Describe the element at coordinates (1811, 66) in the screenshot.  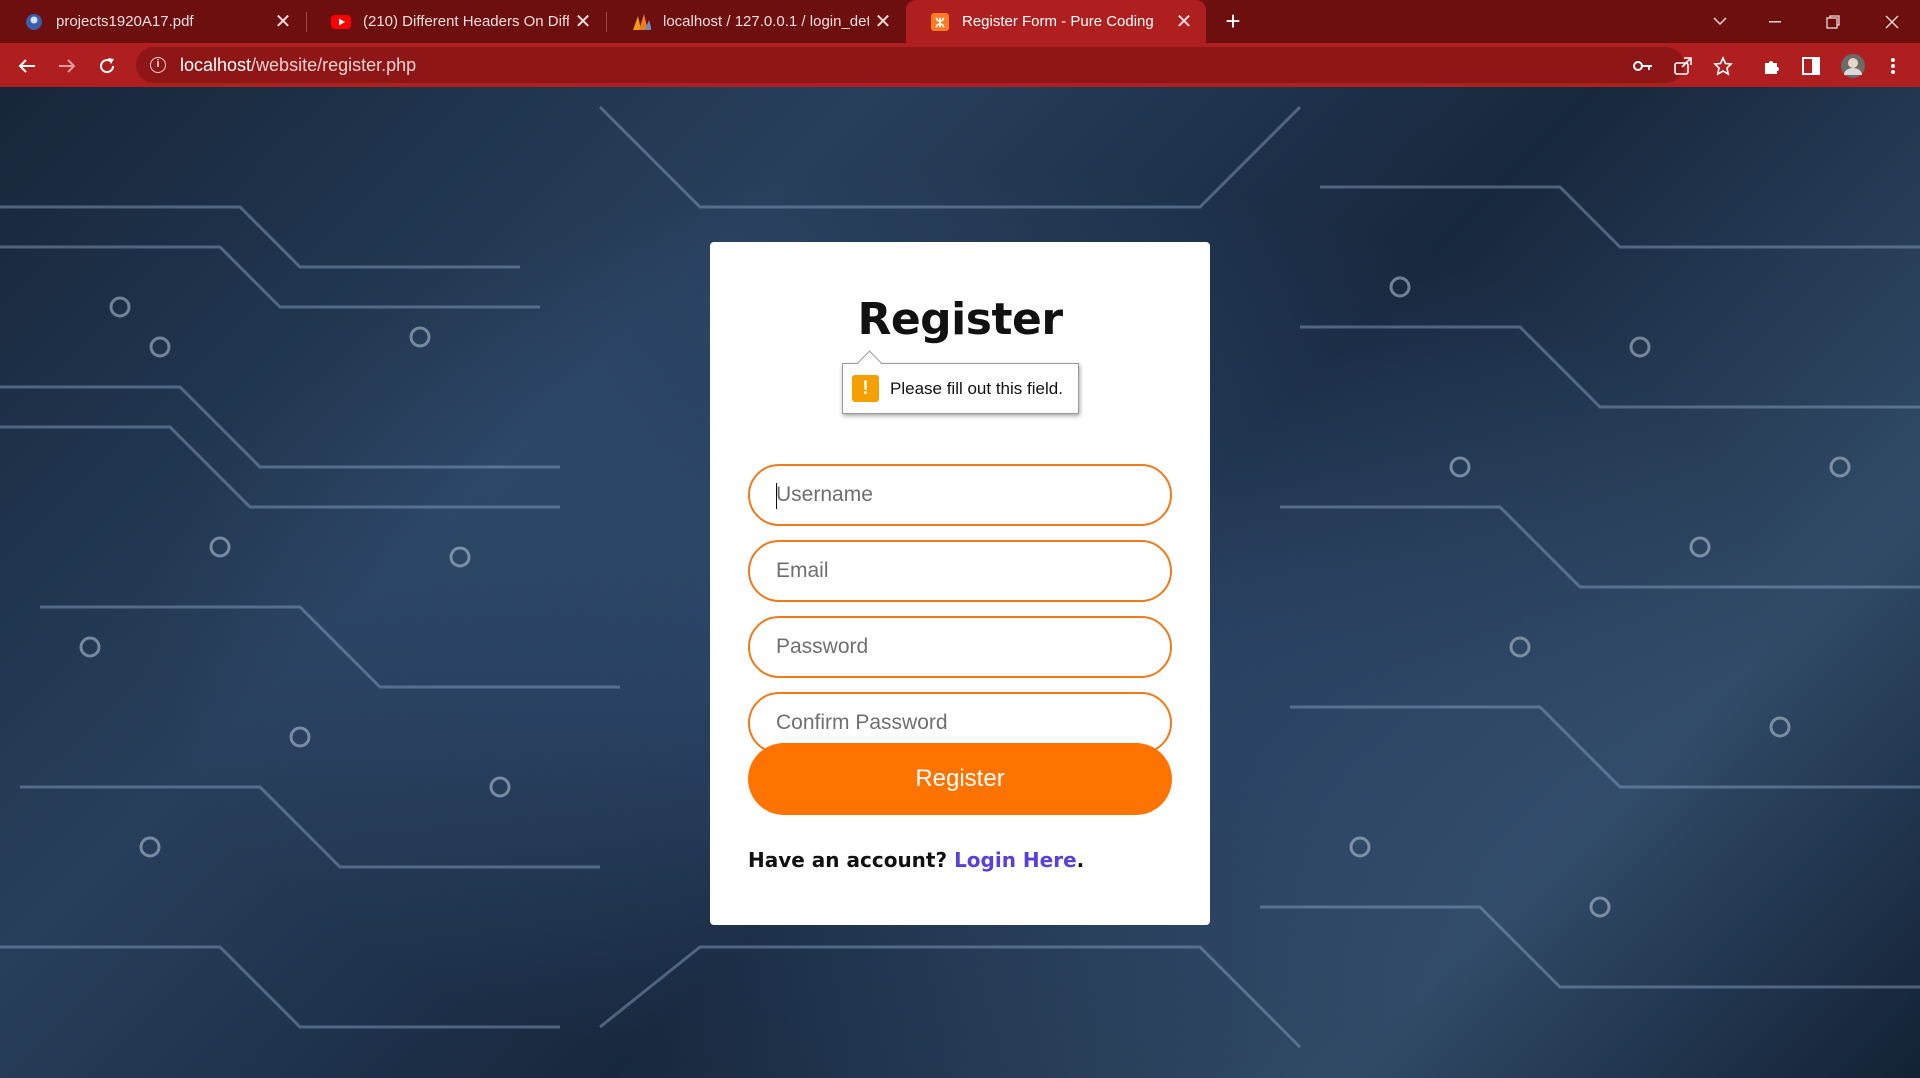
I see `side-panel-icon` at that location.